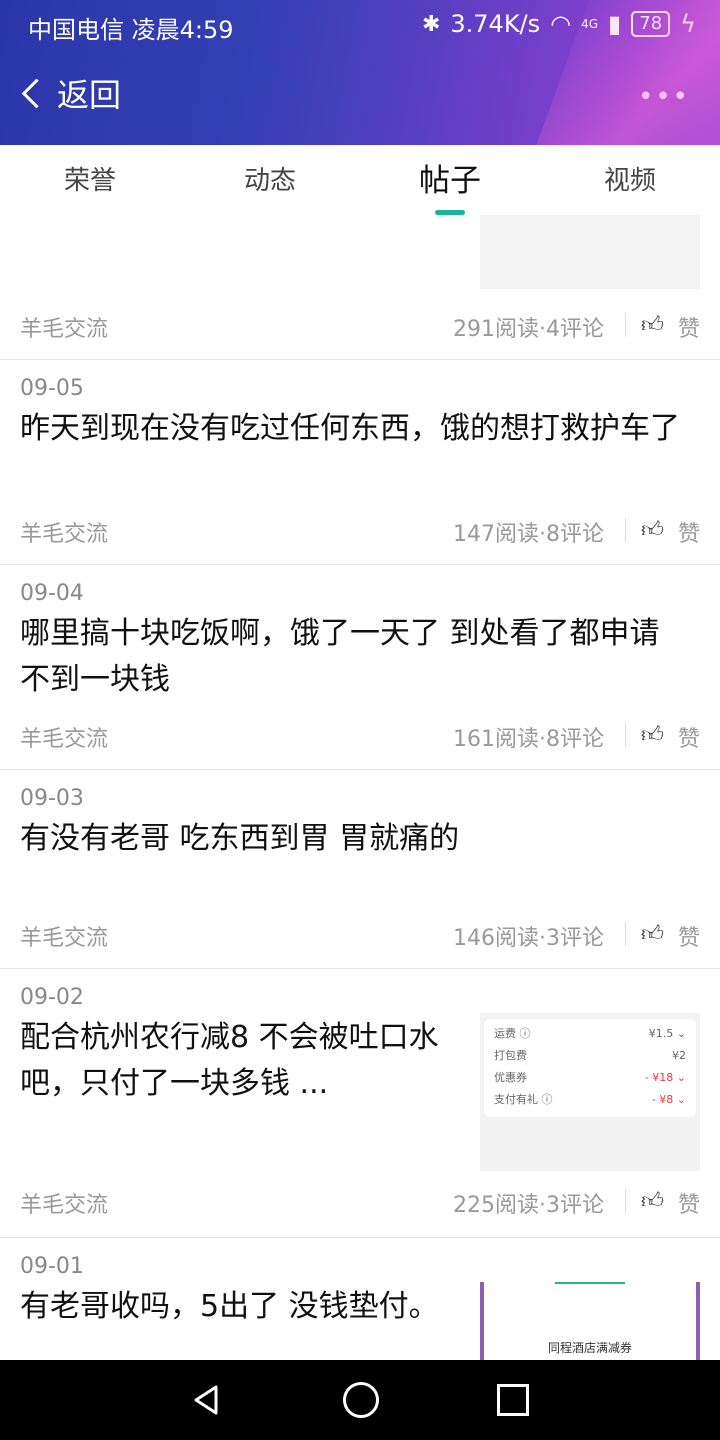  What do you see at coordinates (513, 1400) in the screenshot?
I see `recents-square-icon` at bounding box center [513, 1400].